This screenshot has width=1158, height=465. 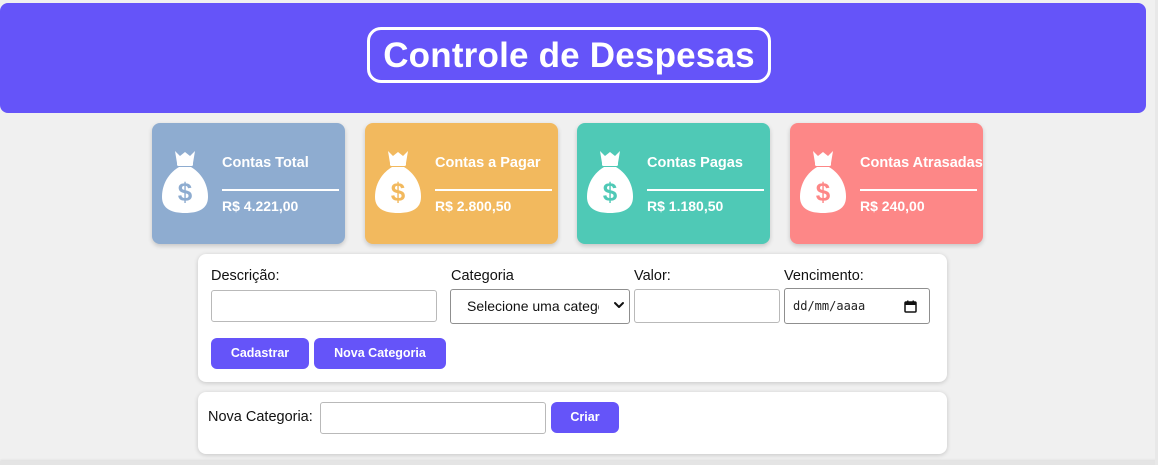 What do you see at coordinates (488, 163) in the screenshot?
I see `card-label: Contas a Pagar` at bounding box center [488, 163].